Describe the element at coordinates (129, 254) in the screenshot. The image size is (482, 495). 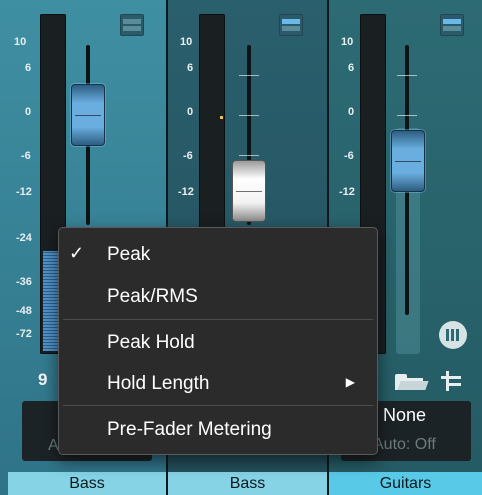
I see `menu-item-label: Peak` at that location.